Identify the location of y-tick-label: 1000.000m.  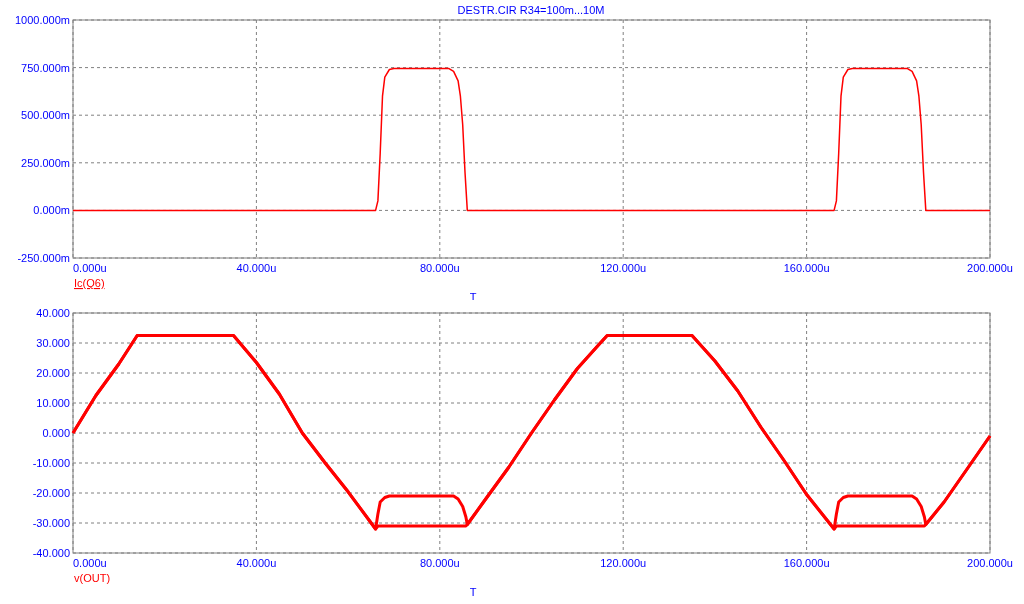
(42, 20).